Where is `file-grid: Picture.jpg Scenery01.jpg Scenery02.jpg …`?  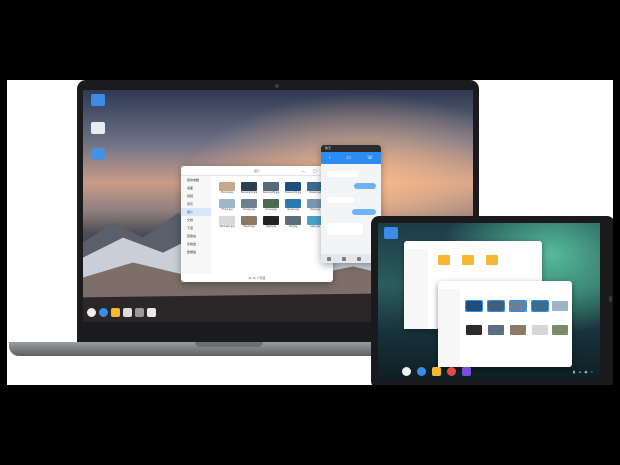
file-grid: Picture.jpg Scenery01.jpg Scenery02.jpg … is located at coordinates (274, 205).